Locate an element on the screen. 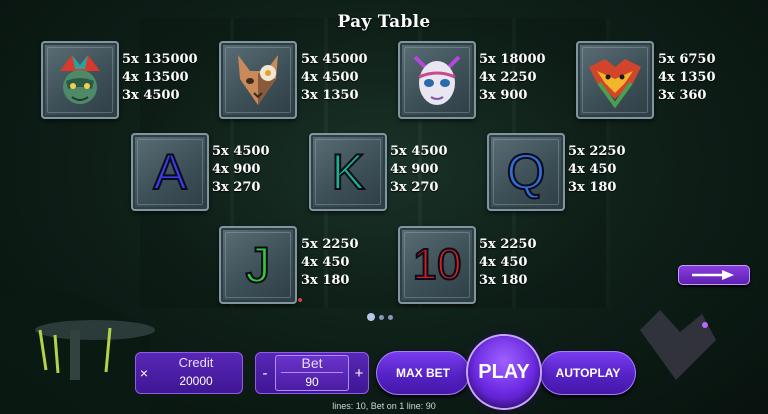 Image resolution: width=768 pixels, height=414 pixels. jester-payouts: 5x 135000 4x 13500 3x 4500 is located at coordinates (160, 78).